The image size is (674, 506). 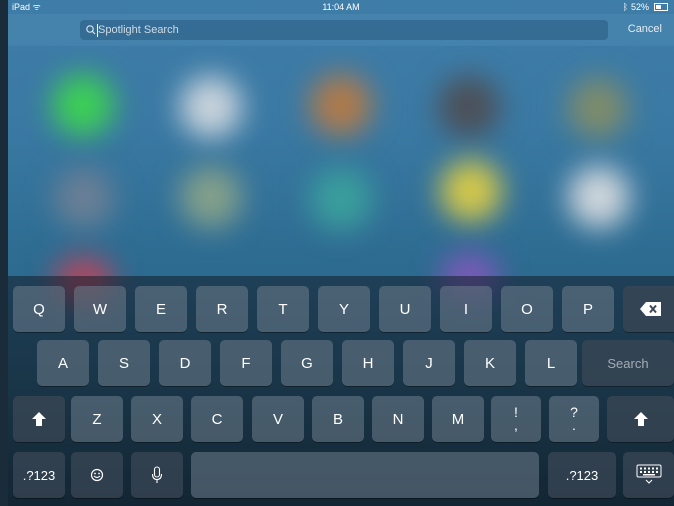 I want to click on space-bar, so click(x=365, y=475).